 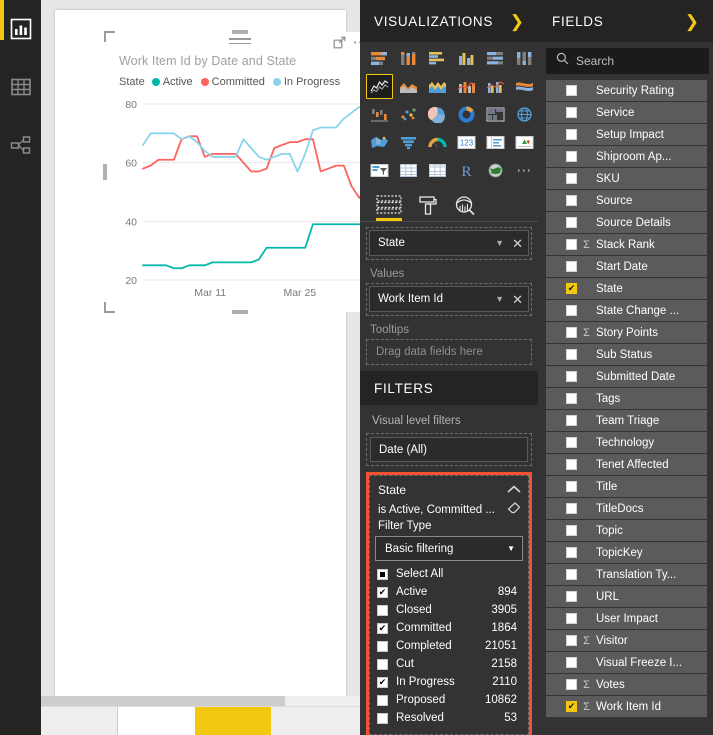 I want to click on focus-mode-icon, so click(x=339, y=42).